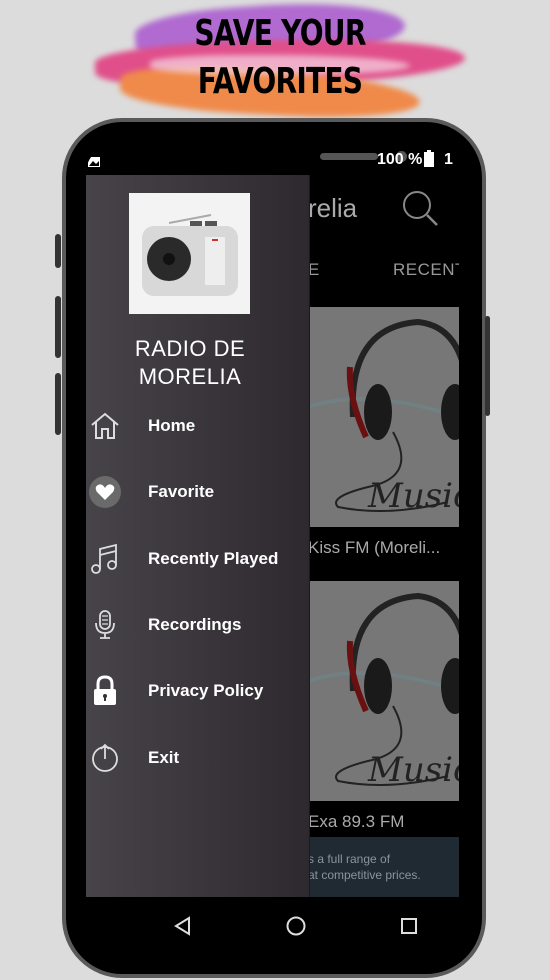 This screenshot has width=550, height=980. I want to click on notch, so click(286, 160).